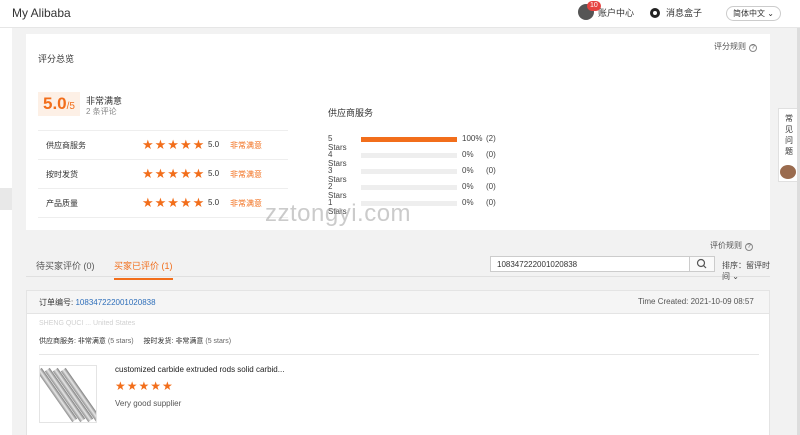 The image size is (800, 435). What do you see at coordinates (101, 111) in the screenshot?
I see `review-count: 2 条评论` at bounding box center [101, 111].